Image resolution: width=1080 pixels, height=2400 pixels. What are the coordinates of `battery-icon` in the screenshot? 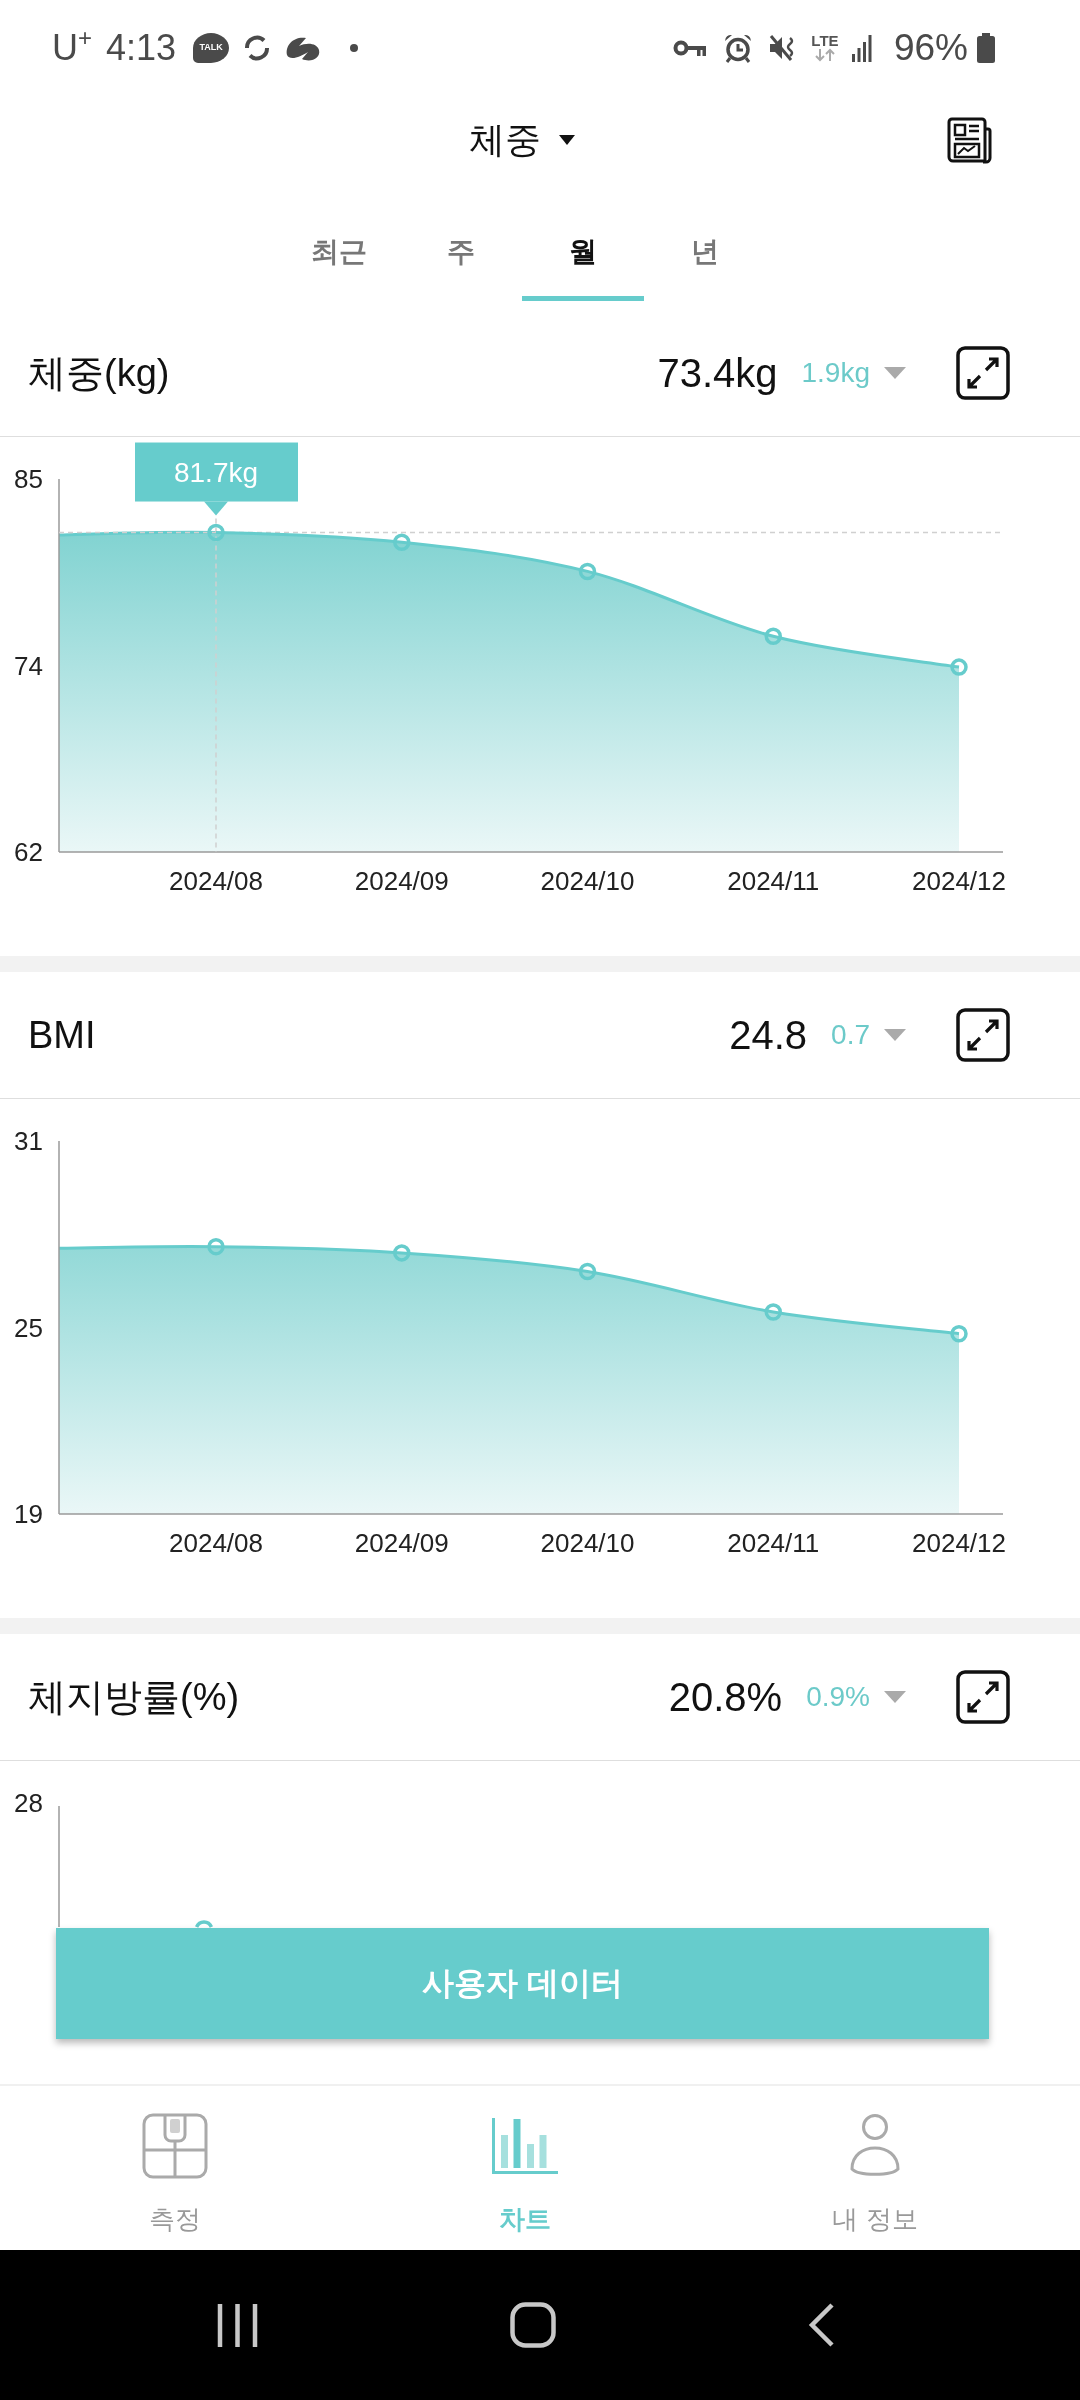 It's located at (986, 47).